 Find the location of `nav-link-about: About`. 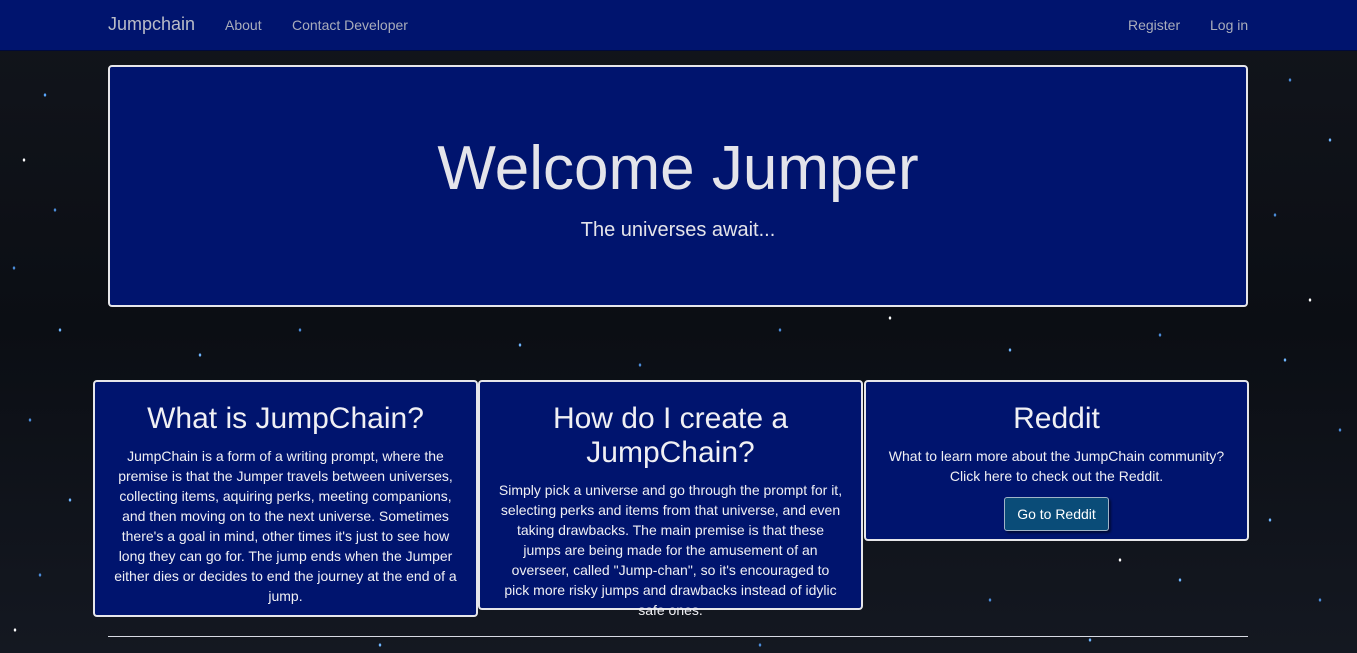

nav-link-about: About is located at coordinates (243, 25).